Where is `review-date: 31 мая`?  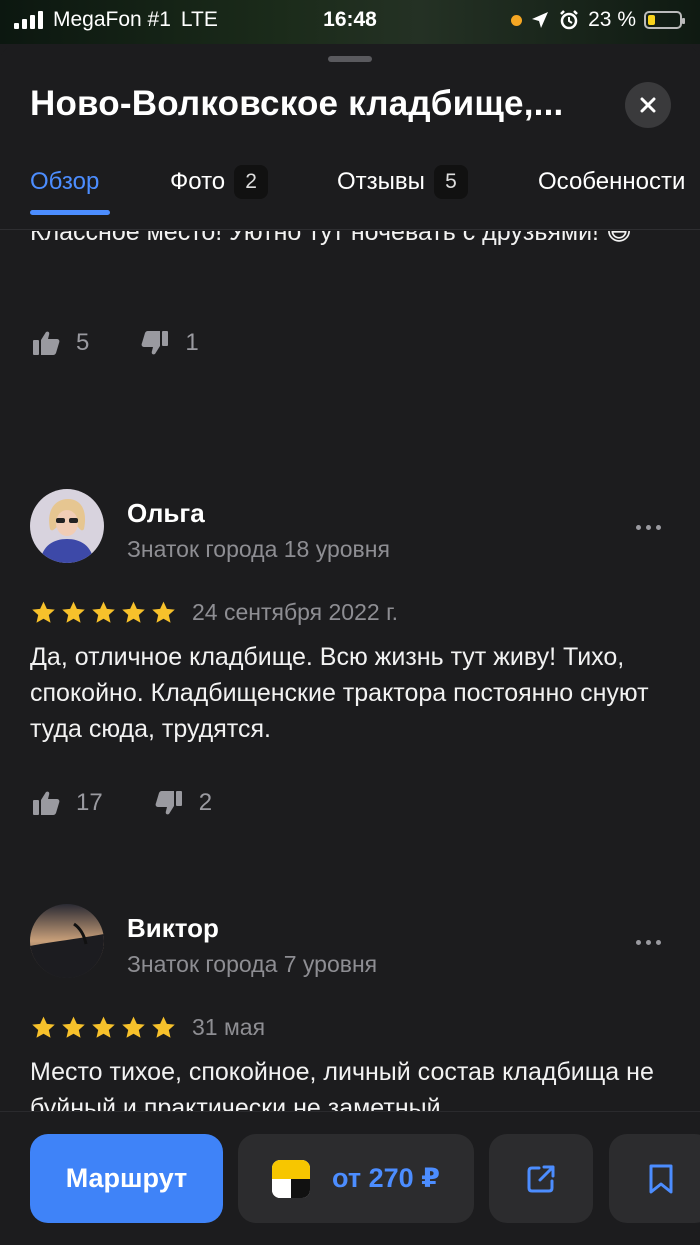
review-date: 31 мая is located at coordinates (229, 1027).